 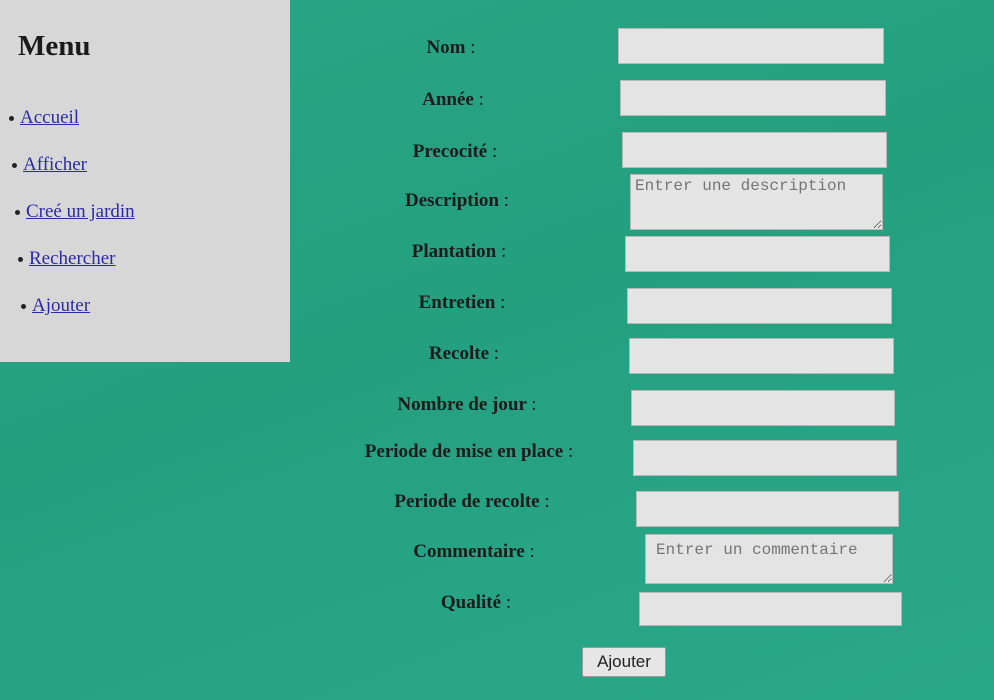 I want to click on input-periode-de-recolte, so click(x=767, y=509).